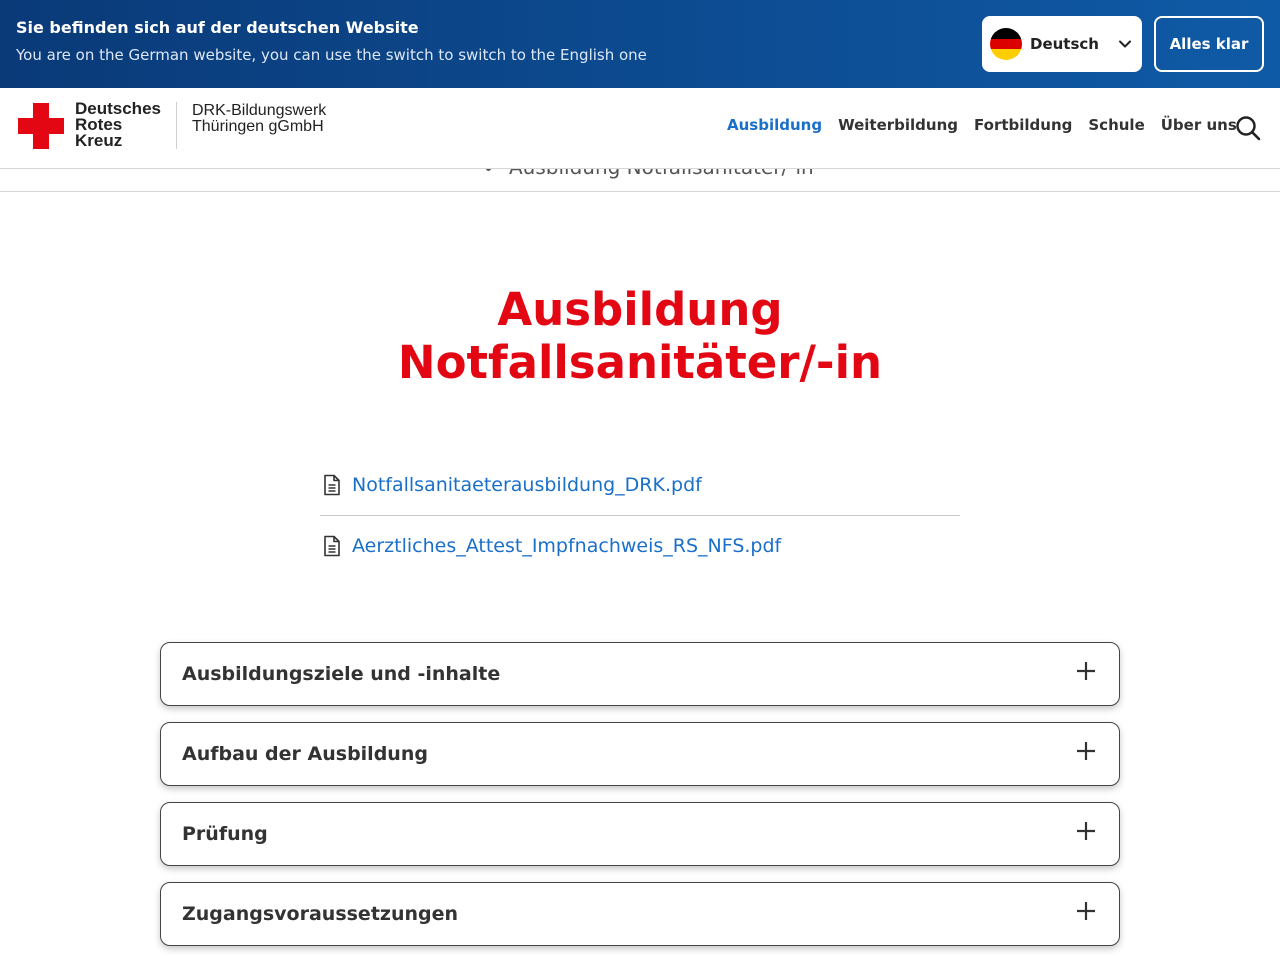 This screenshot has height=962, width=1280. What do you see at coordinates (99, 140) in the screenshot?
I see `logo-line-3: Kreuz` at bounding box center [99, 140].